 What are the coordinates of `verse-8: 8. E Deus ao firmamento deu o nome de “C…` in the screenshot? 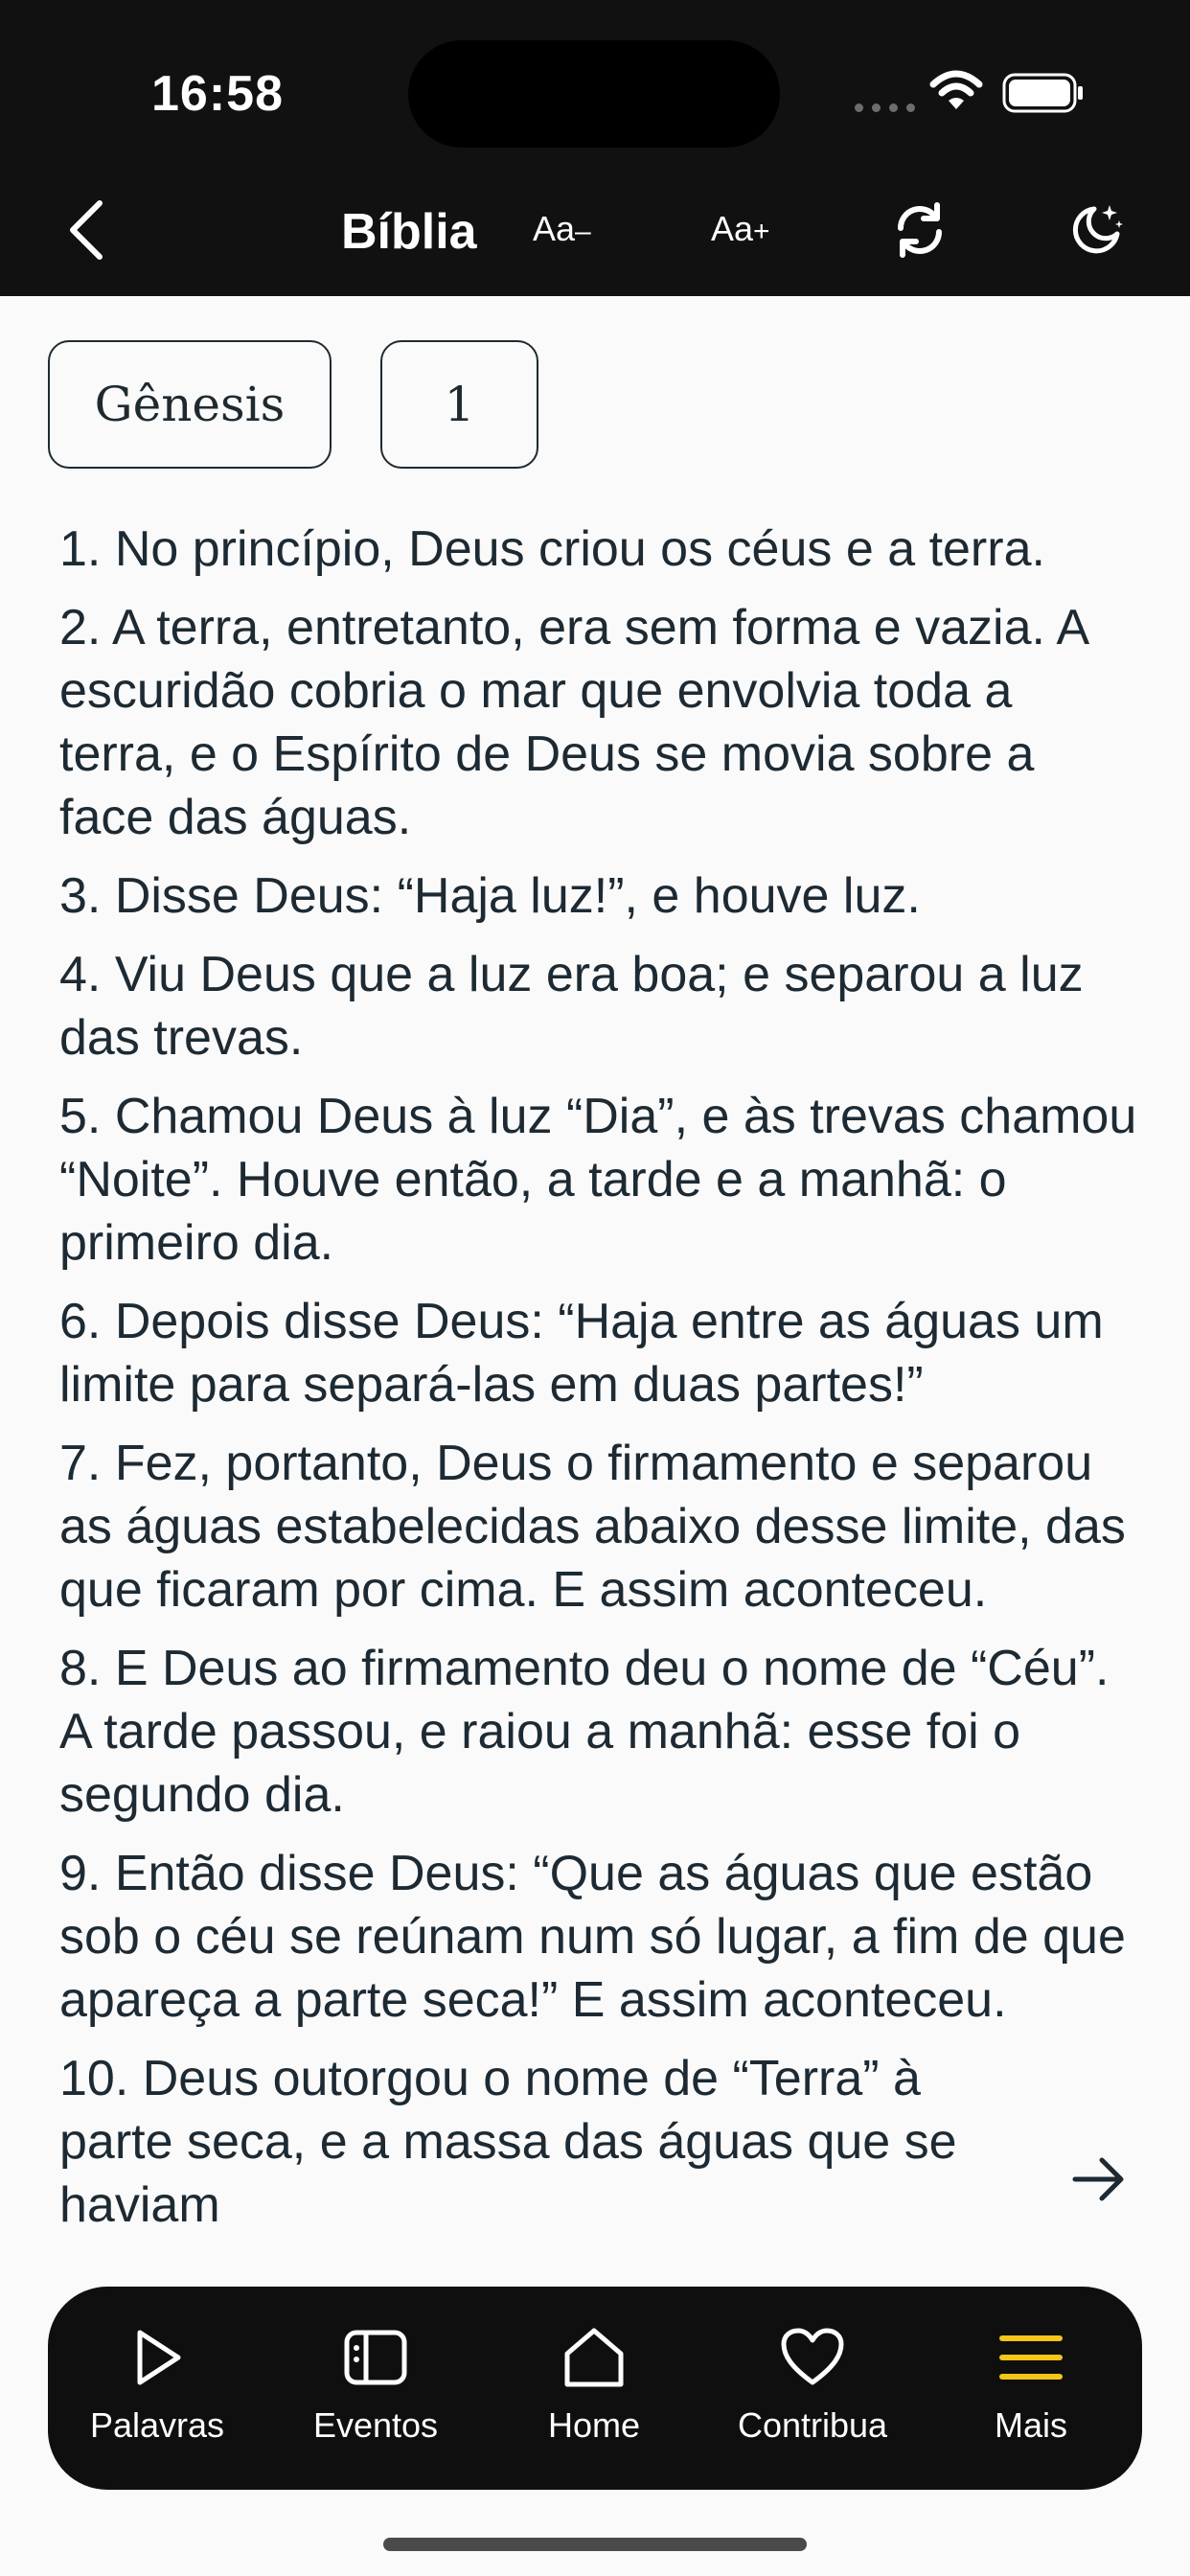 It's located at (585, 1732).